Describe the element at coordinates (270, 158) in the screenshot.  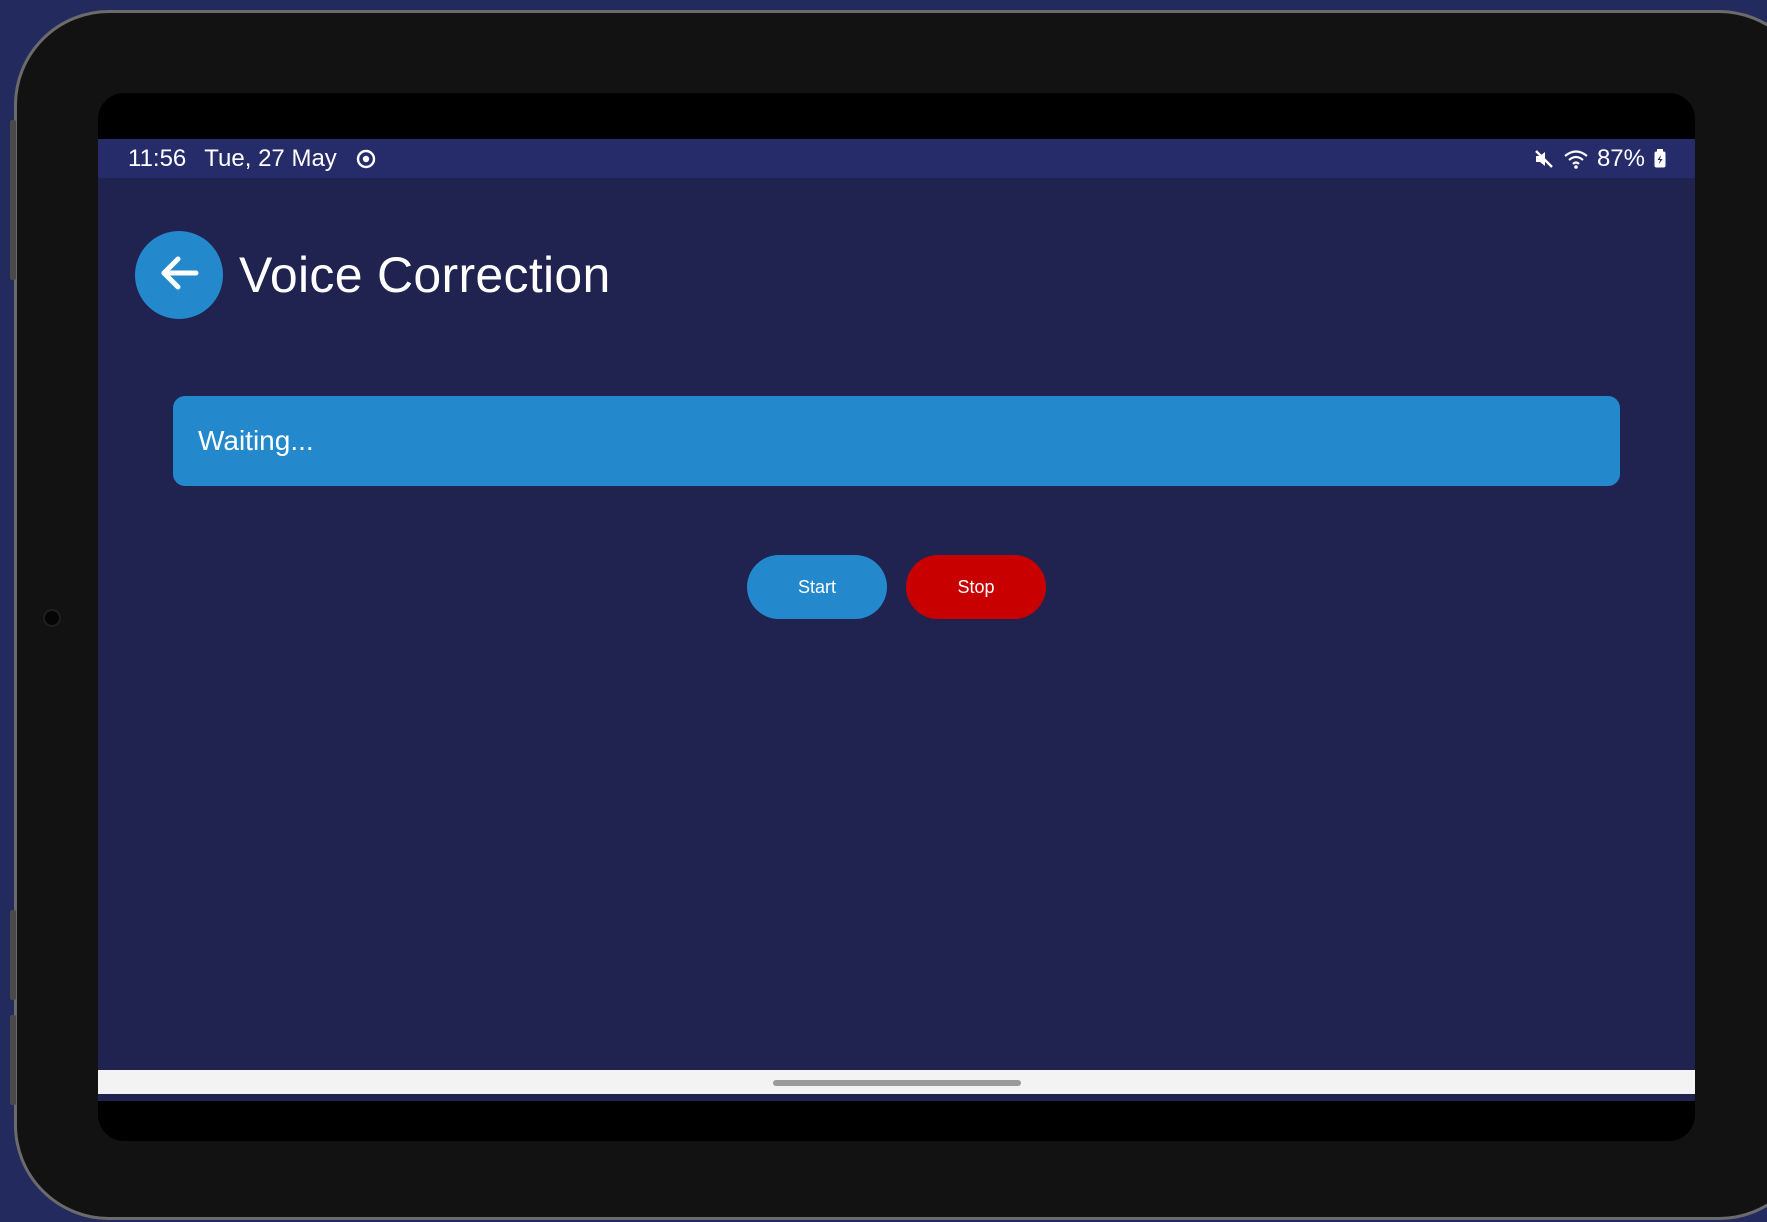
I see `status-date: Tue, 27 May` at that location.